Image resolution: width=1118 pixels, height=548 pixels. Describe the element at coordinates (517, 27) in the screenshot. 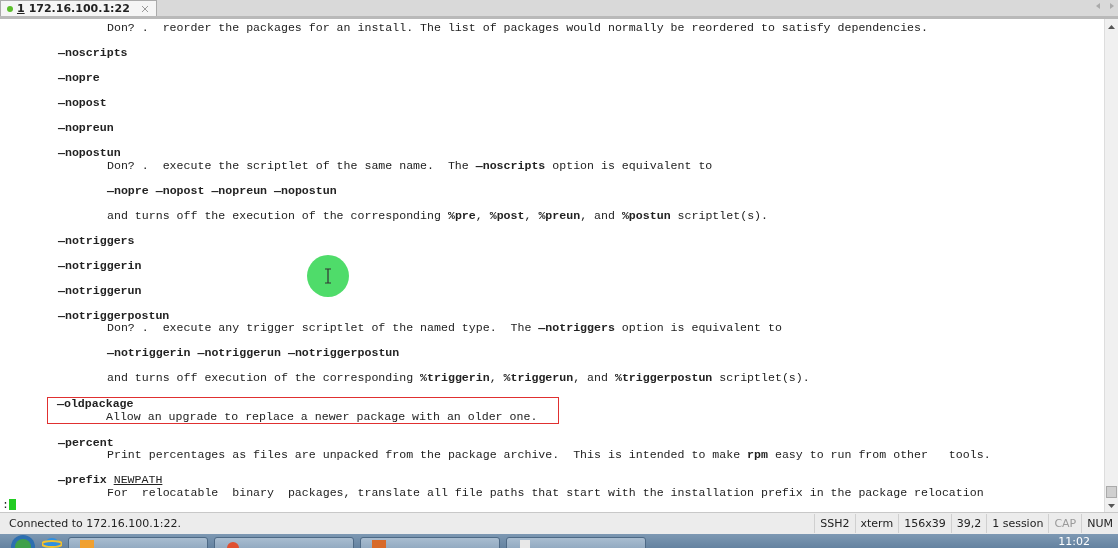

I see `terminal-text: Don? . reorder the packages for an install. The list of packages would normally be reordered to satisfy dependencies.` at that location.